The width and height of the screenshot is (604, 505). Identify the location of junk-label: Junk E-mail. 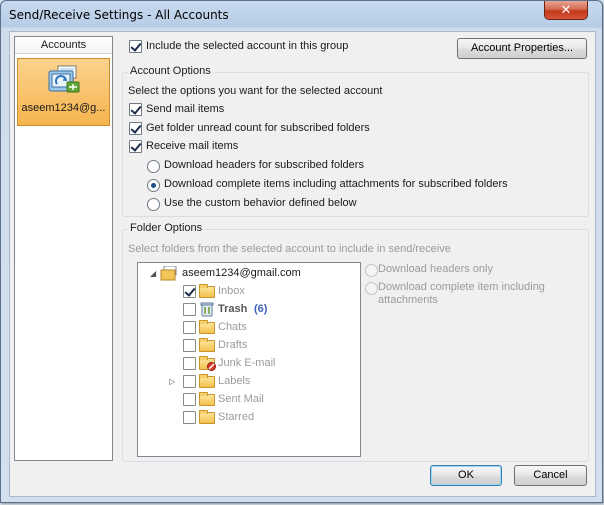
(247, 363).